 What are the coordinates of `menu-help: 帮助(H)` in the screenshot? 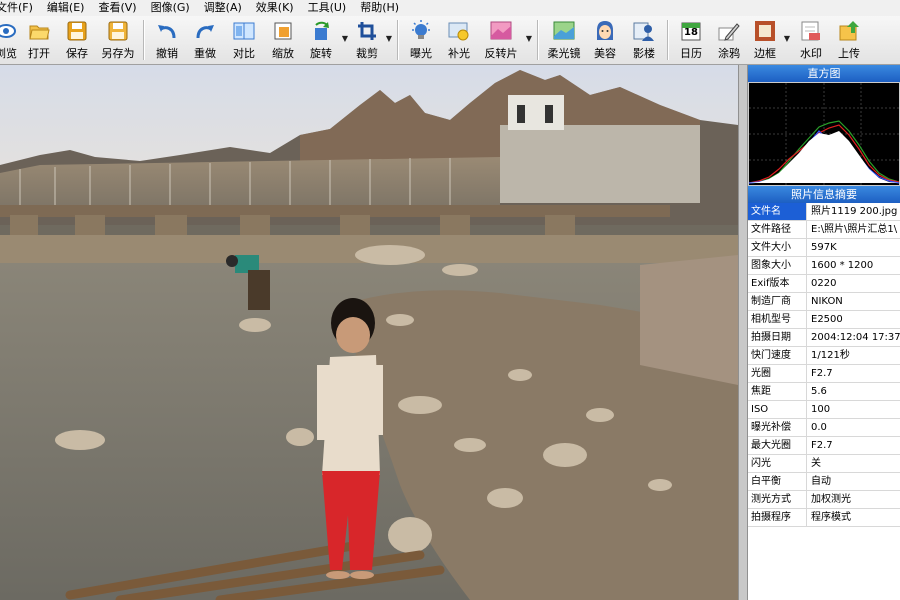 It's located at (380, 8).